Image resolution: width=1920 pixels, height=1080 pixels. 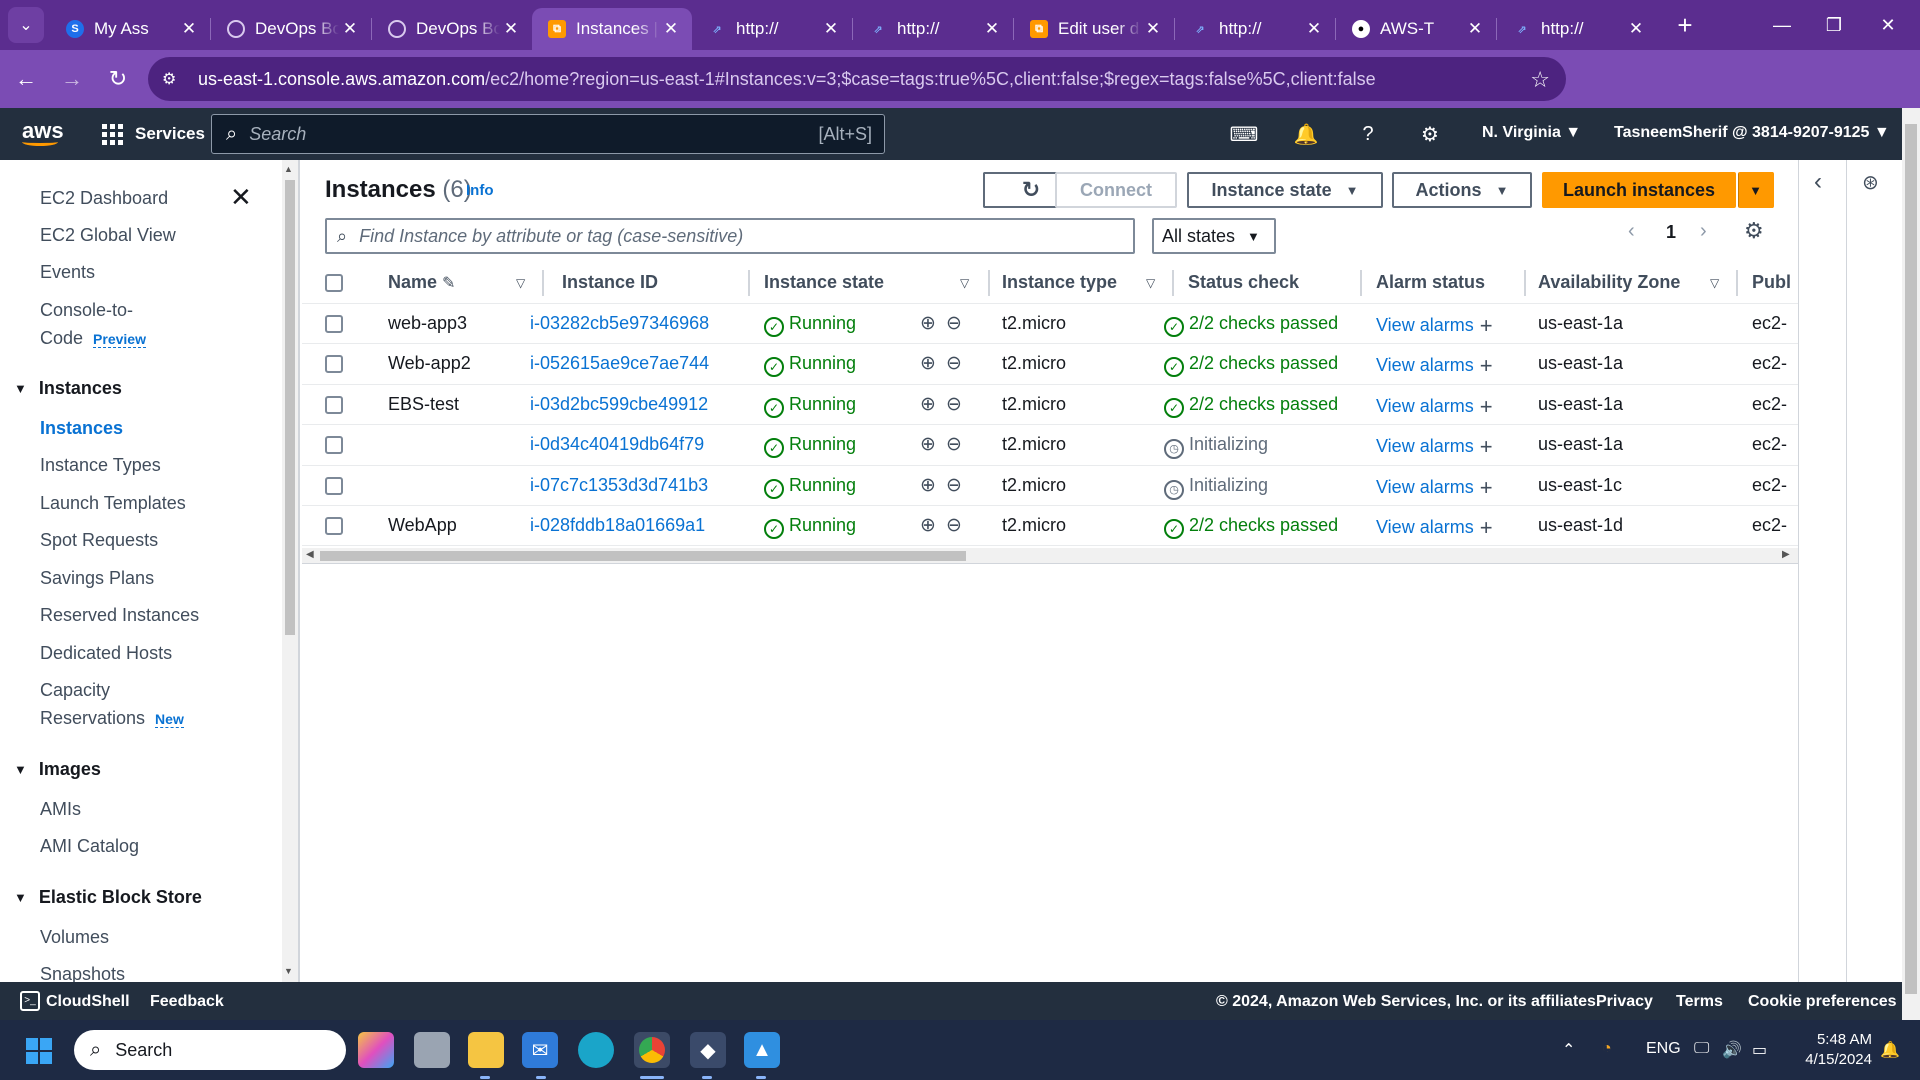 What do you see at coordinates (72, 79) in the screenshot?
I see `forward-button: →` at bounding box center [72, 79].